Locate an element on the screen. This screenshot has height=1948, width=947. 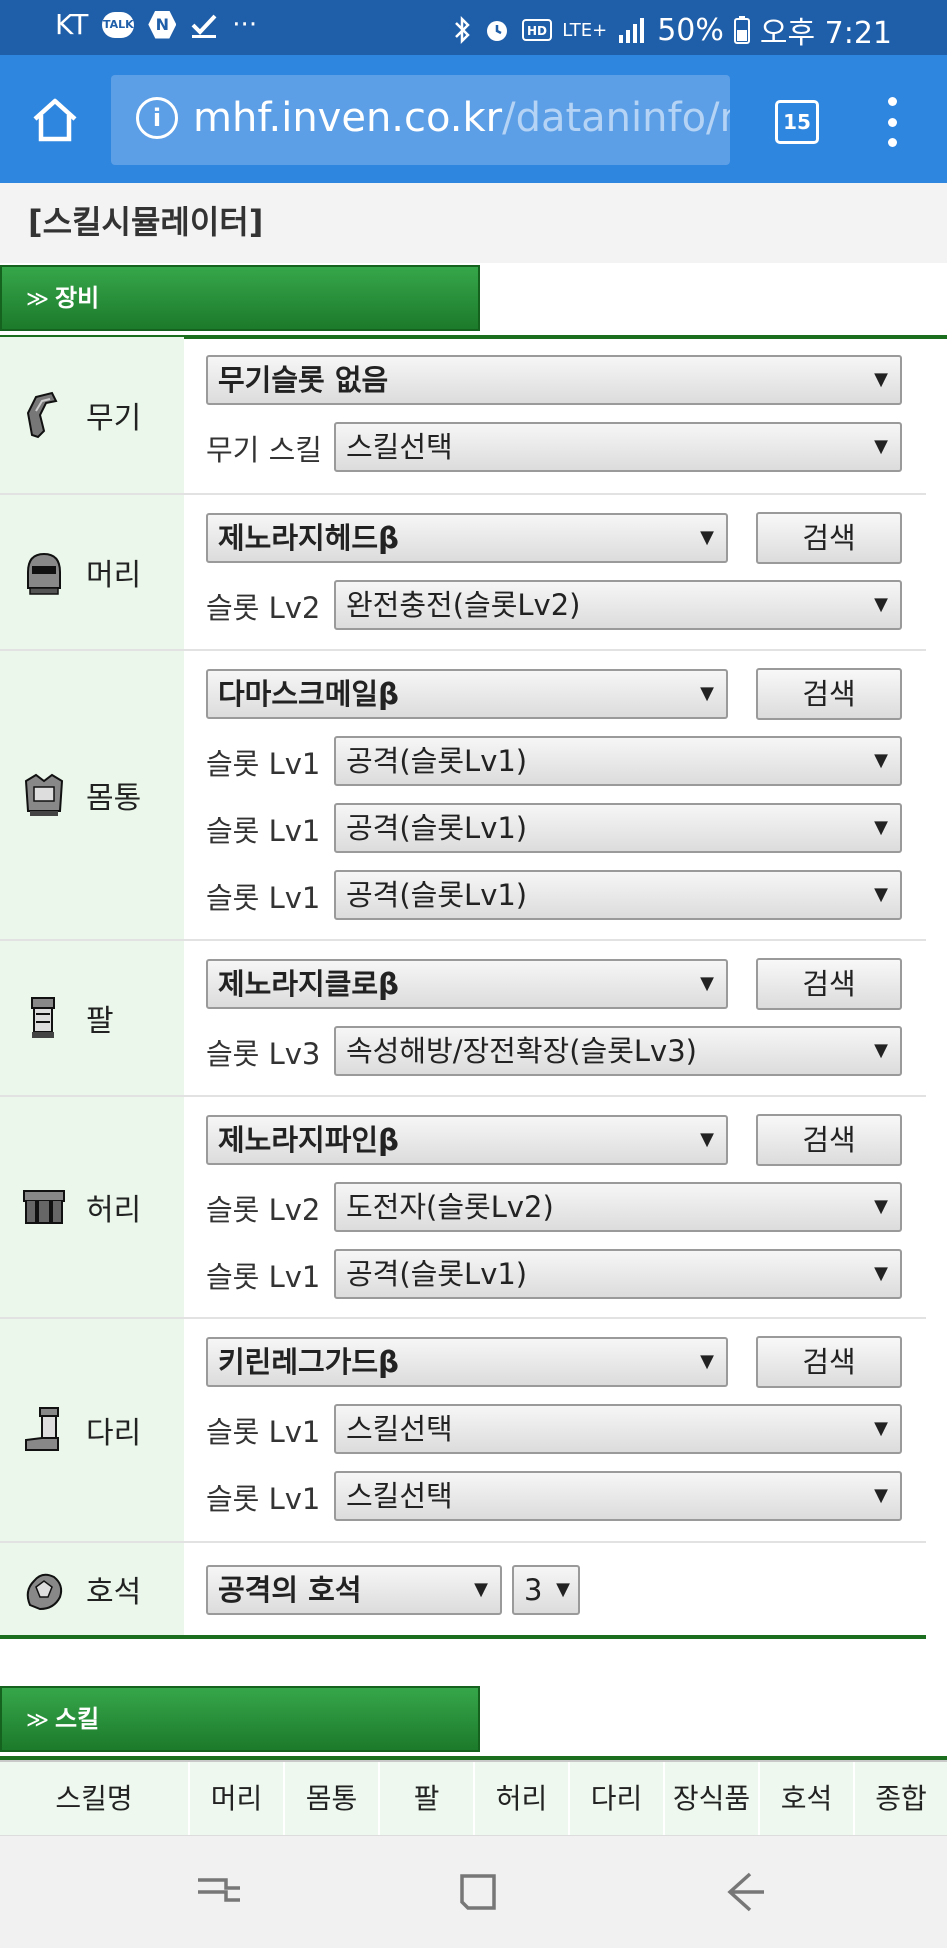
column-header-total: 종합 is located at coordinates (901, 1798).